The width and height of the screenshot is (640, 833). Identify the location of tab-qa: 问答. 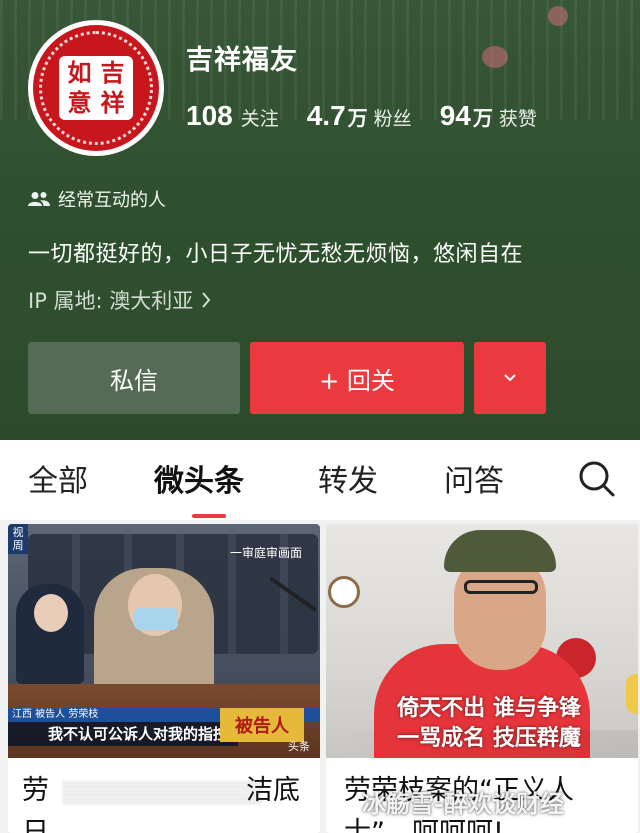
(474, 478).